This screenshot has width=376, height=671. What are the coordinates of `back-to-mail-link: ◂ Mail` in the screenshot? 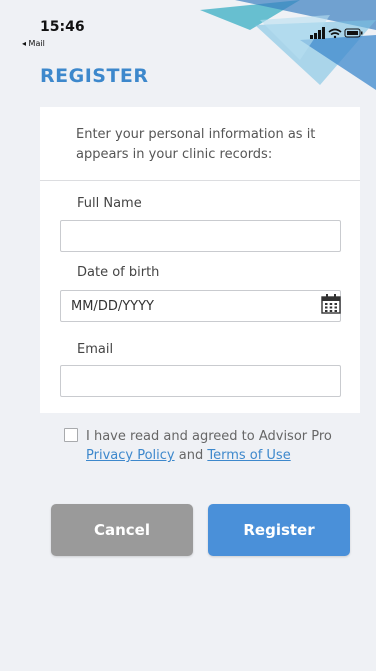 It's located at (33, 43).